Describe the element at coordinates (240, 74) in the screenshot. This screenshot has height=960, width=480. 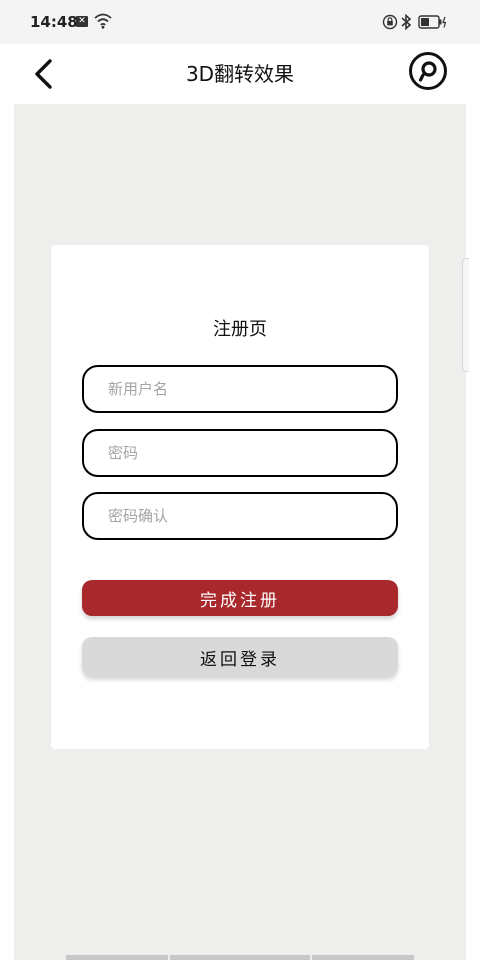
I see `app-bar: 3D翻转效果` at that location.